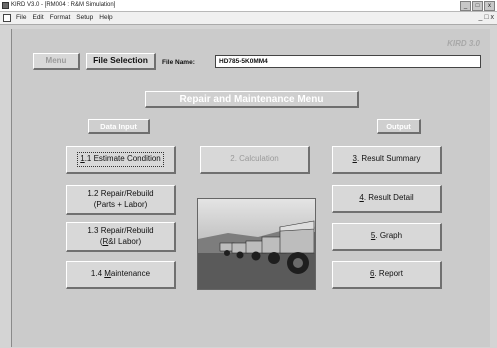 The height and width of the screenshot is (348, 497). Describe the element at coordinates (399, 126) in the screenshot. I see `output-label: Output` at that location.